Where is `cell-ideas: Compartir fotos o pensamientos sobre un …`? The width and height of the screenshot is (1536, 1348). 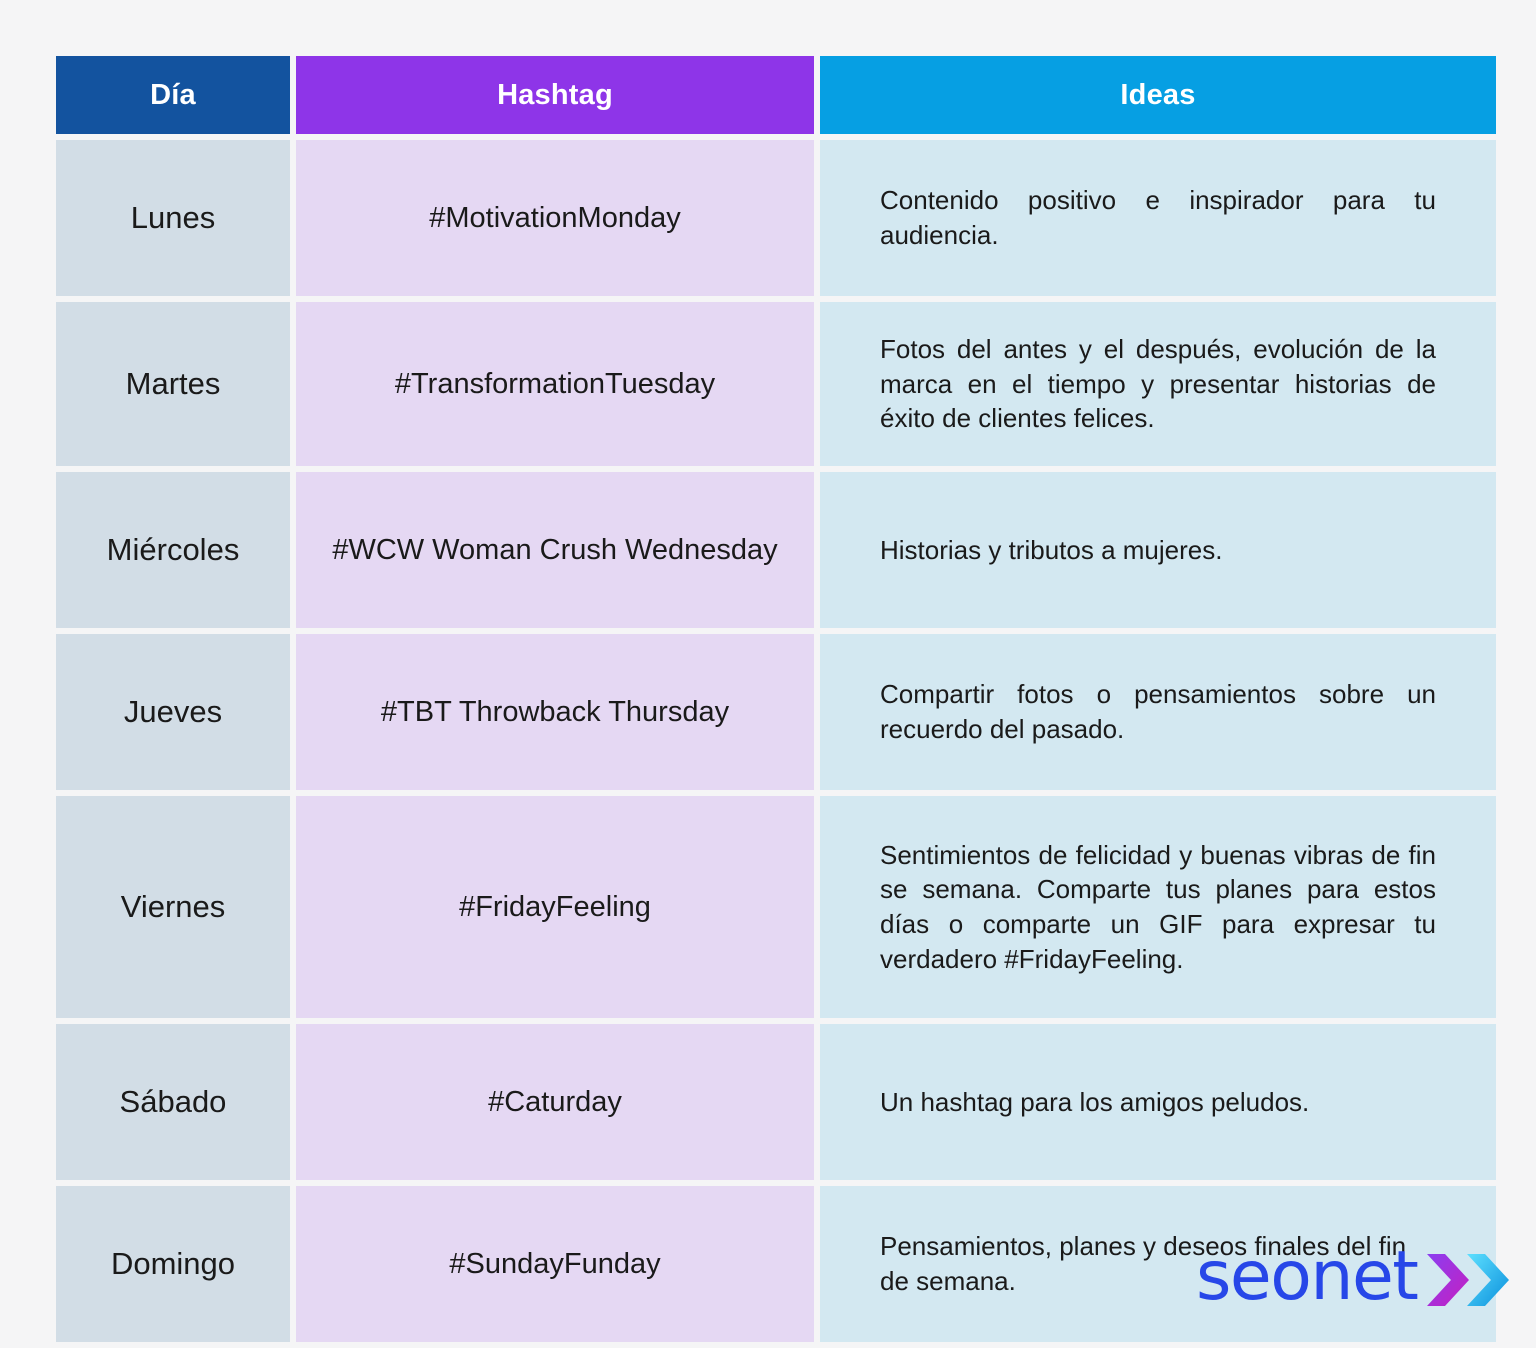
cell-ideas: Compartir fotos o pensamientos sobre un … is located at coordinates (1158, 712).